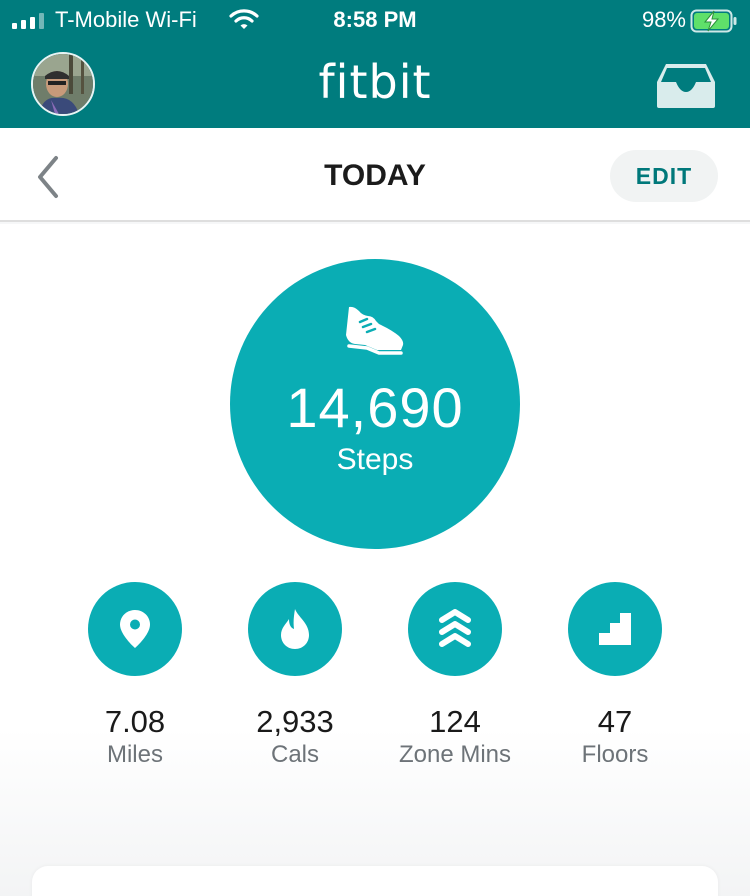 The height and width of the screenshot is (896, 750). What do you see at coordinates (49, 177) in the screenshot?
I see `back-chevron-icon` at bounding box center [49, 177].